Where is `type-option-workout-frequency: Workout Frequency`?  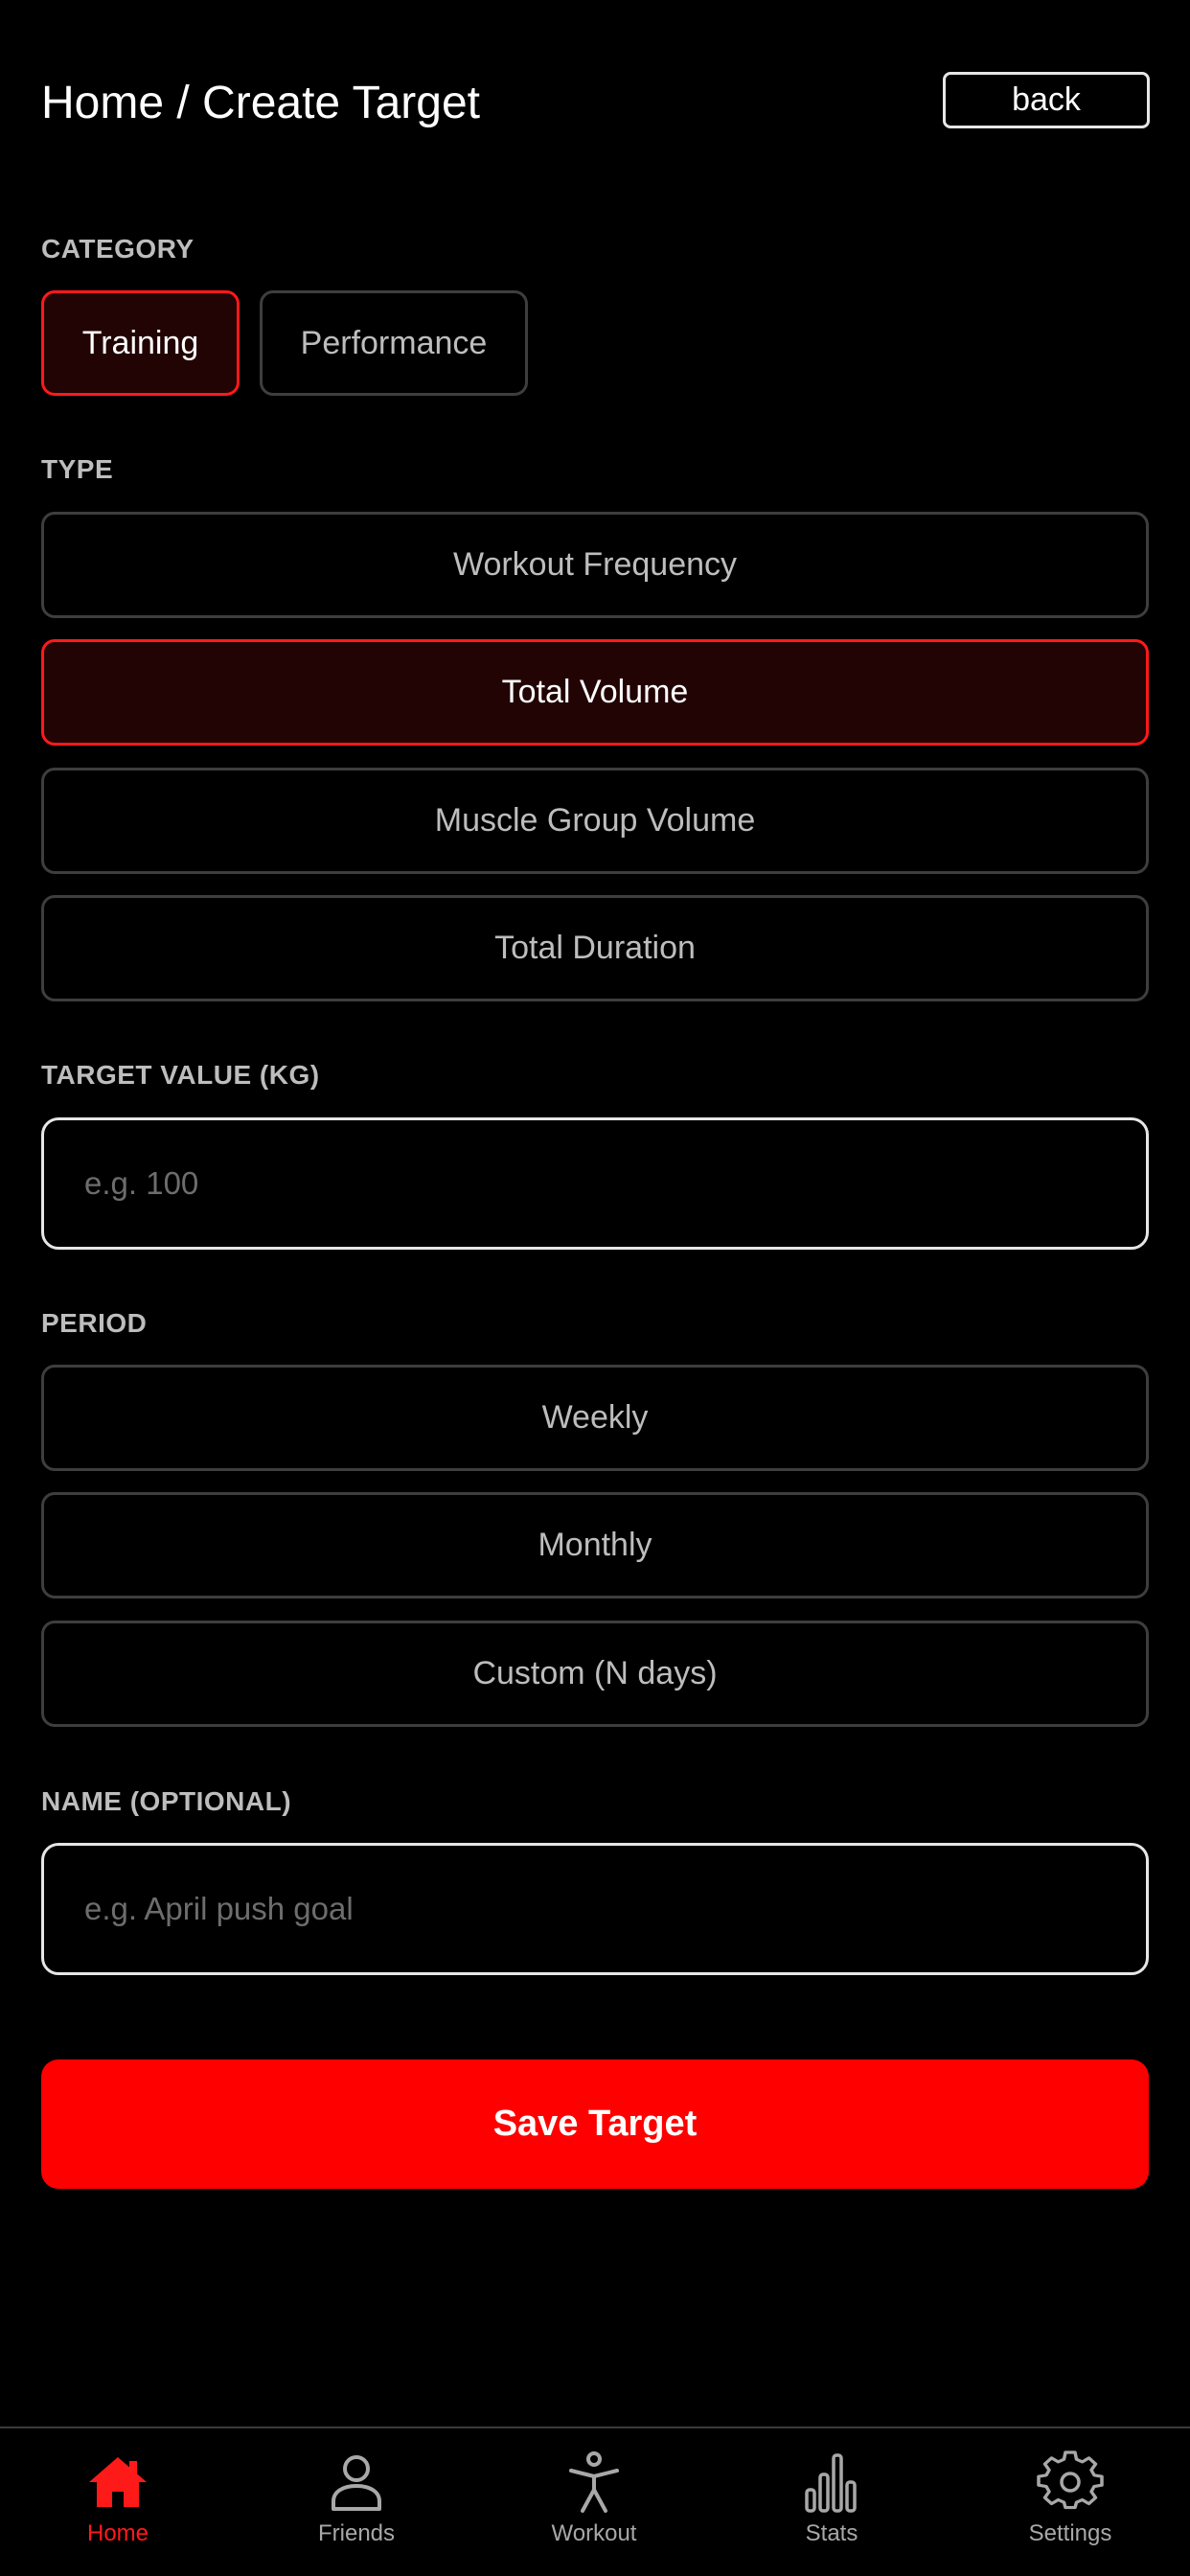
type-option-workout-frequency: Workout Frequency is located at coordinates (595, 565).